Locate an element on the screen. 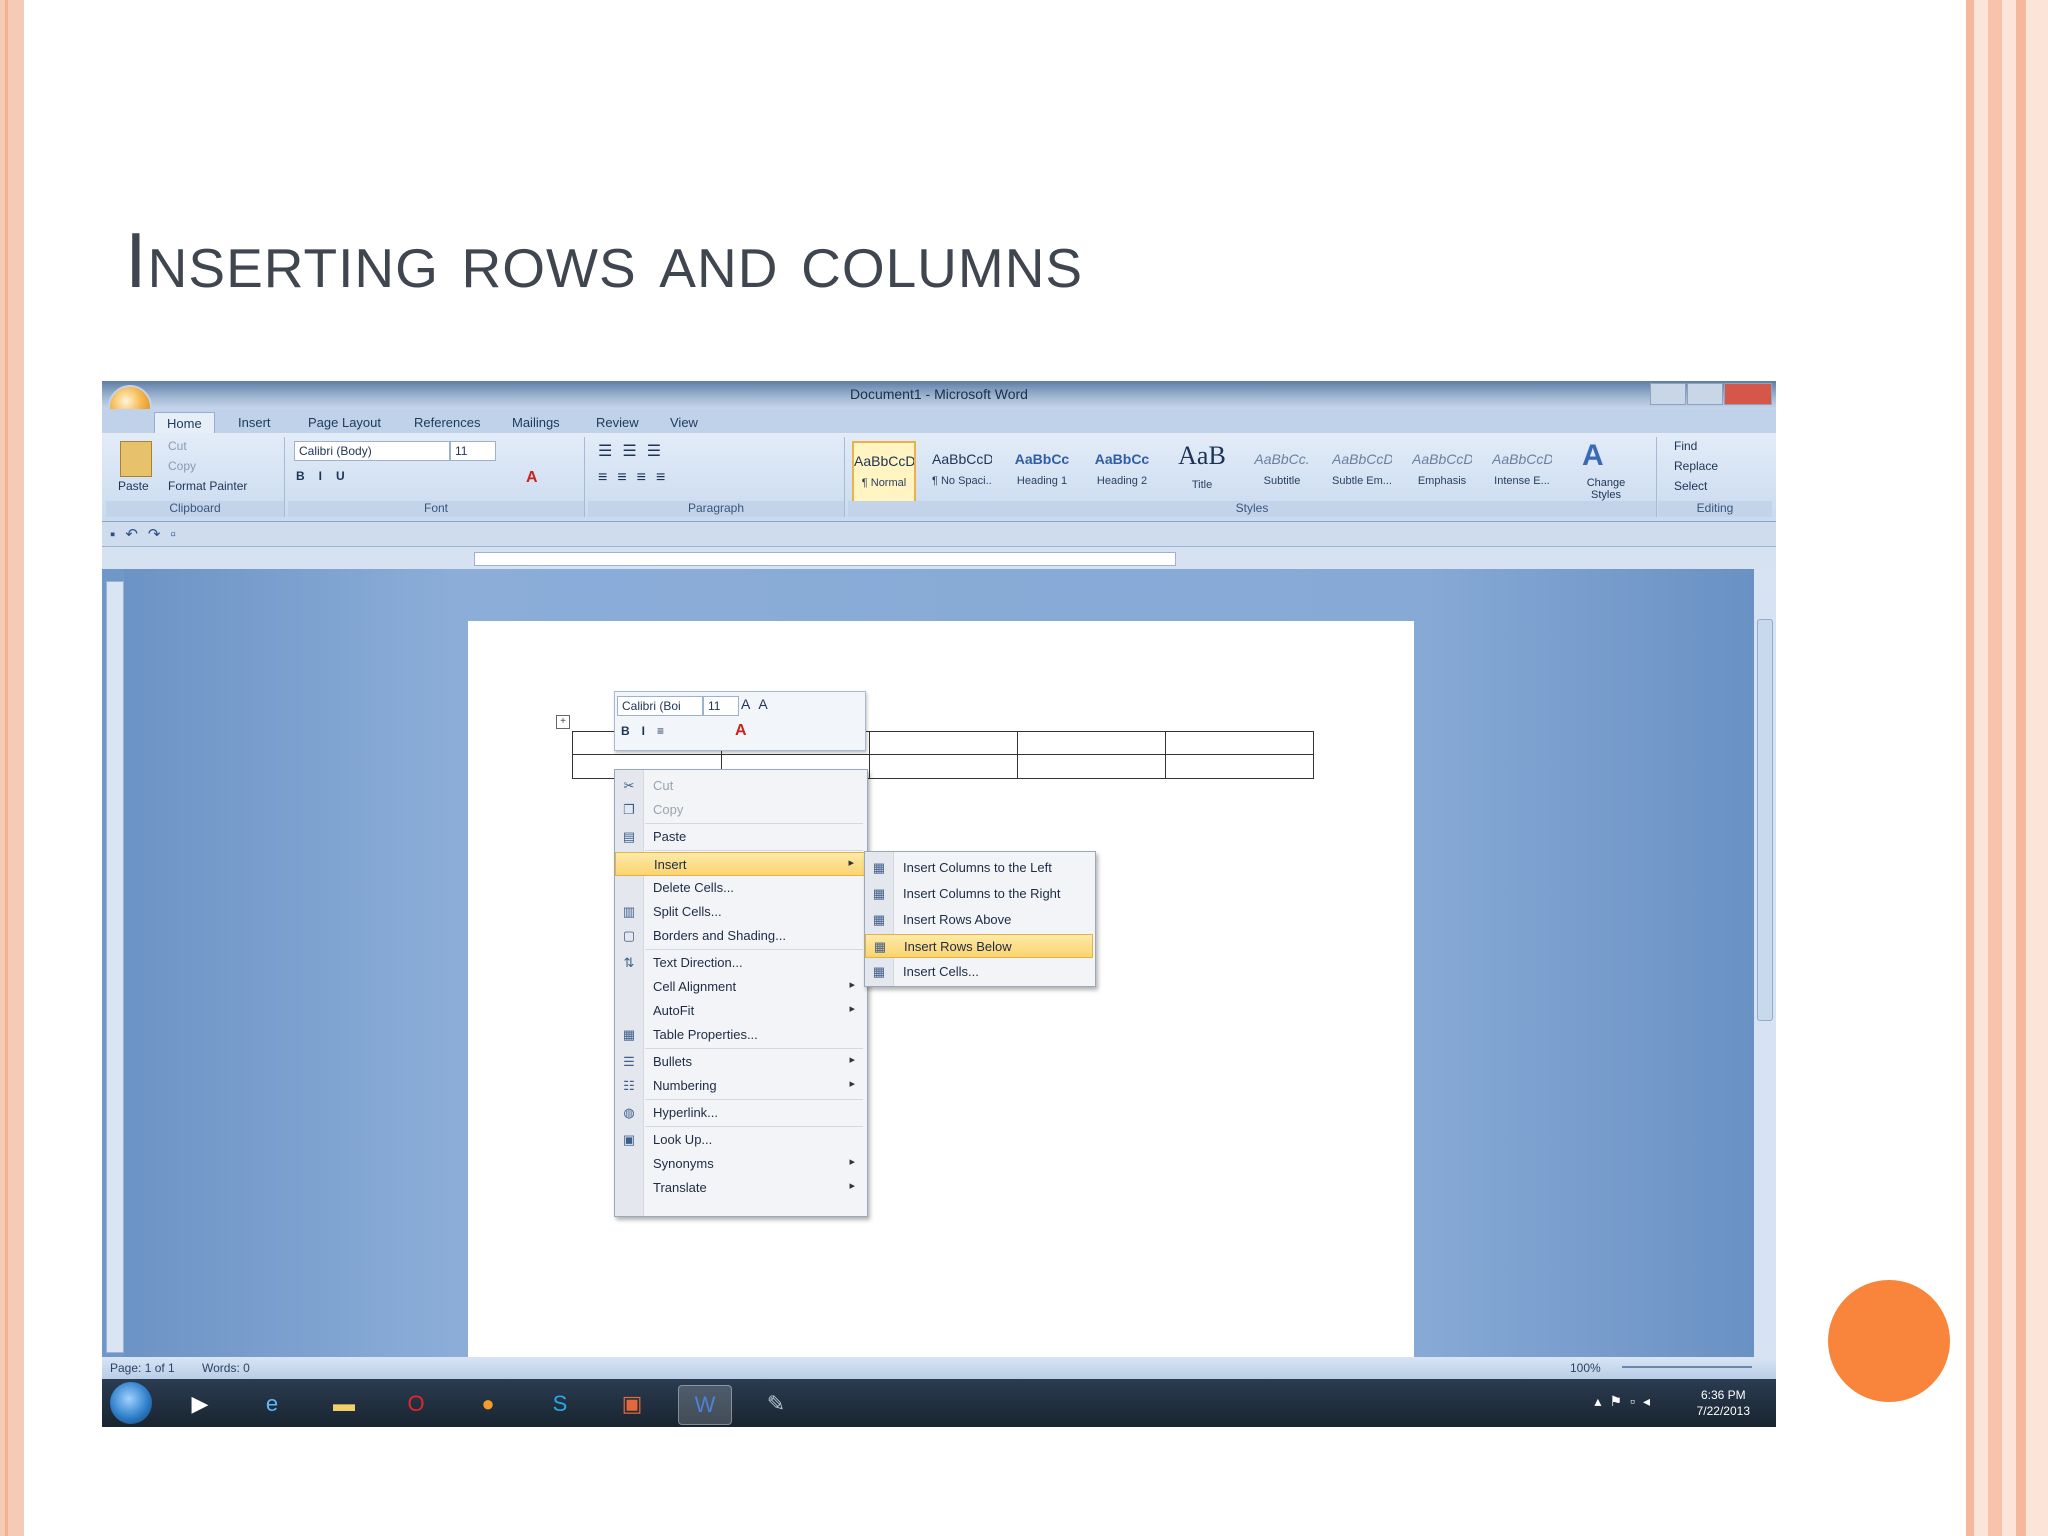  start-button is located at coordinates (131, 1403).